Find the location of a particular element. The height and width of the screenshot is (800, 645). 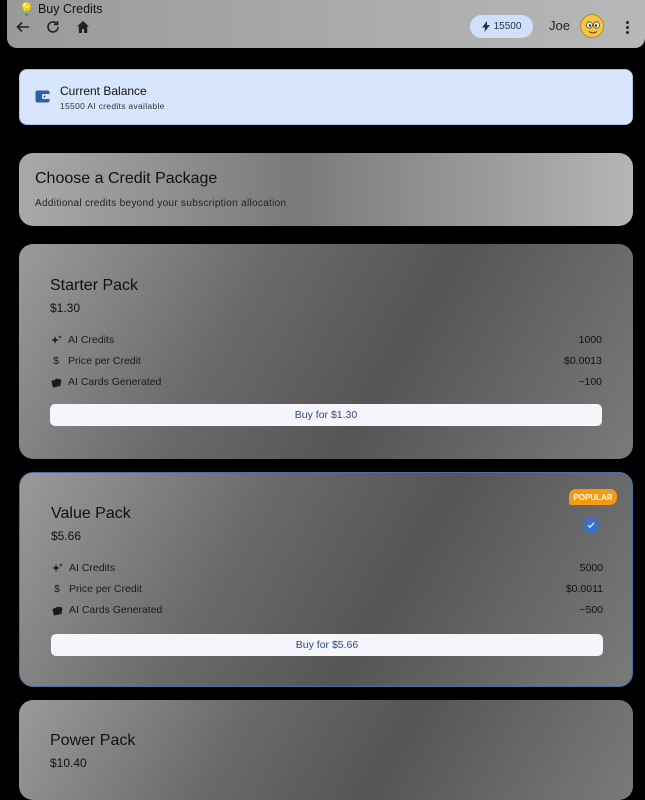

package-name: Starter Pack is located at coordinates (94, 285).